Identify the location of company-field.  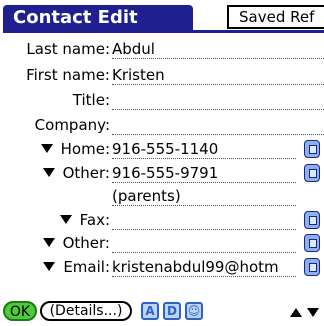
(218, 125).